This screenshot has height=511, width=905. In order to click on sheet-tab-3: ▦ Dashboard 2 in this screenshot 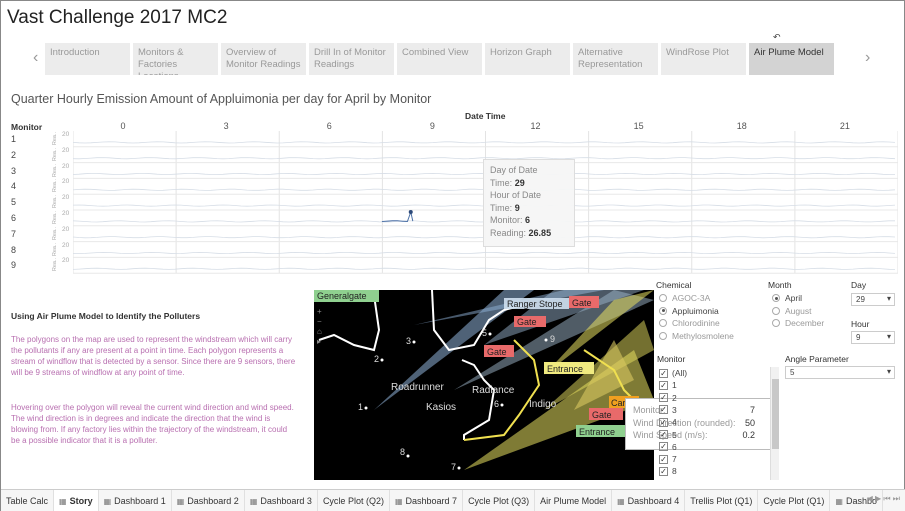, I will do `click(208, 500)`.